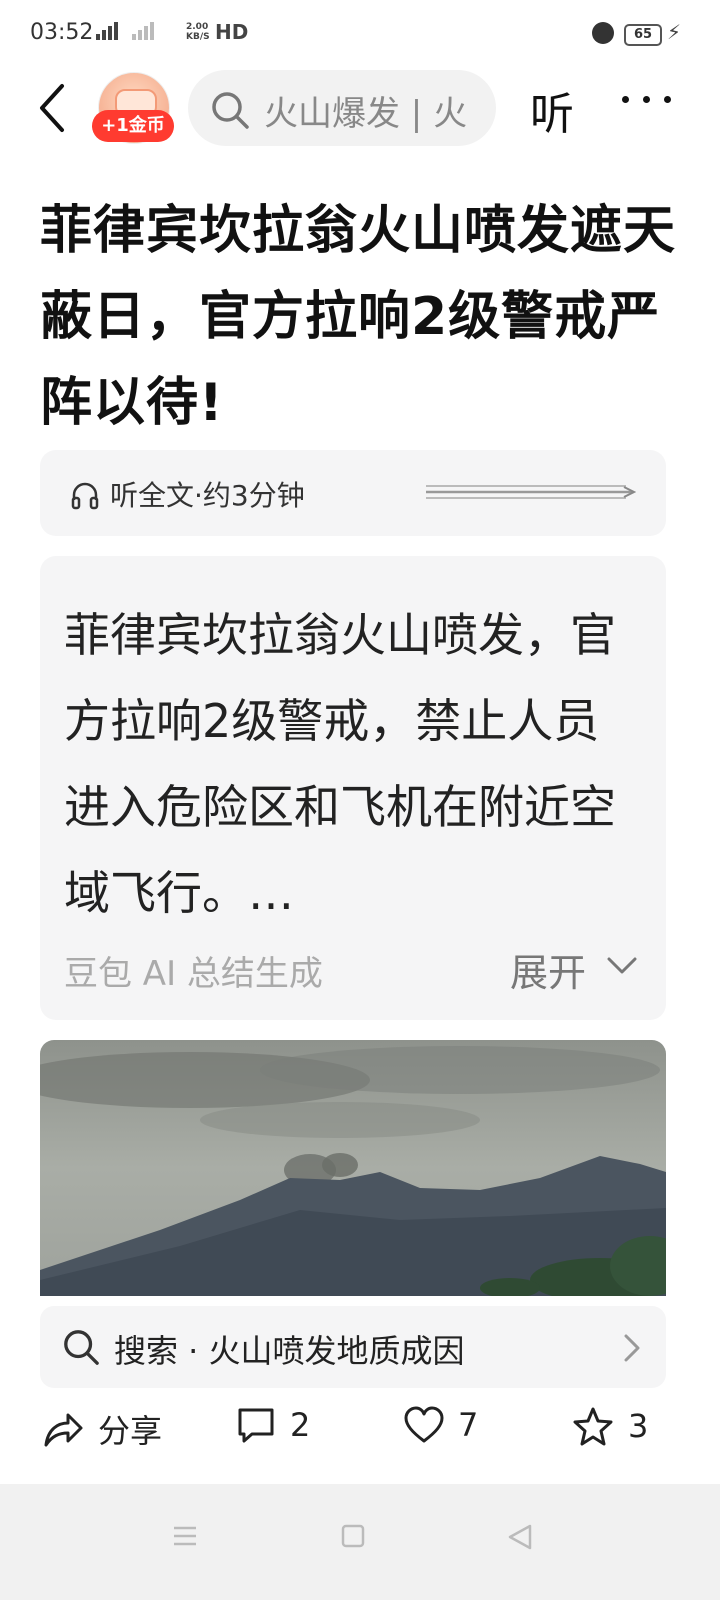  What do you see at coordinates (300, 1425) in the screenshot?
I see `comment-count: 2` at bounding box center [300, 1425].